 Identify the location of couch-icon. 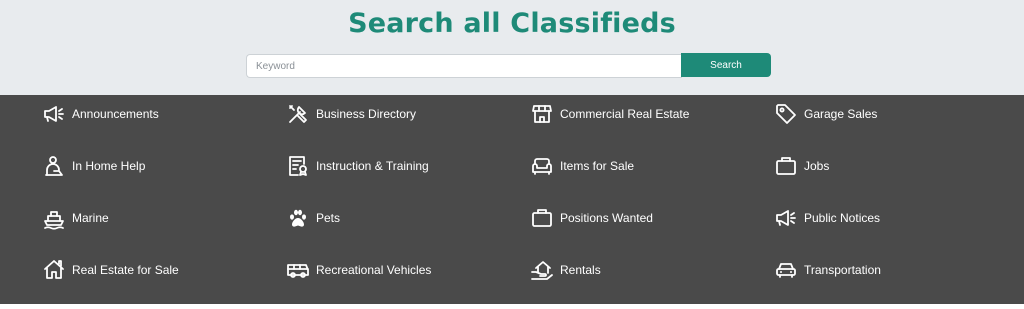
(542, 166).